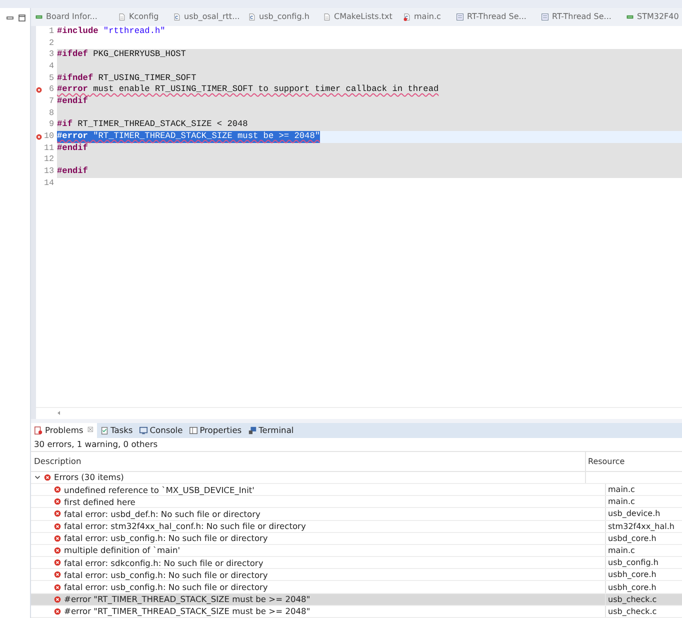  Describe the element at coordinates (126, 78) in the screenshot. I see `code-line: #ifndef RT_USING_TIMER_SOFT` at that location.